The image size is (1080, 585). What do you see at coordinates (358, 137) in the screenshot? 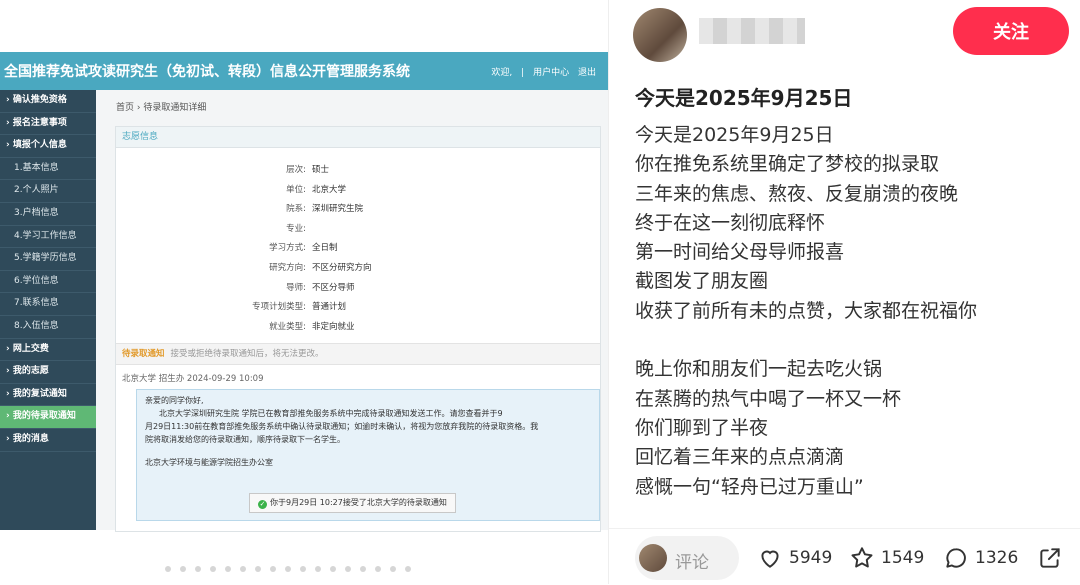
I see `volunteer-section-title: 志愿信息` at bounding box center [358, 137].